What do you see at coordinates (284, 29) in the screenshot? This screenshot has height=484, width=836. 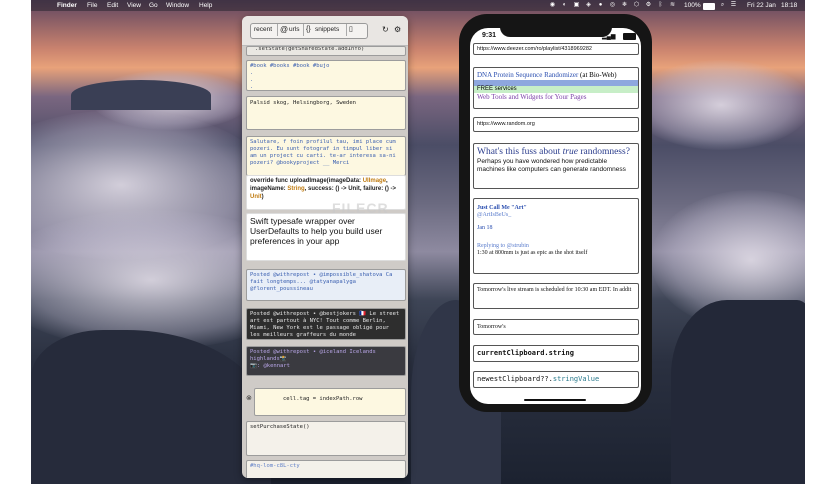 I see `at-icon: @` at bounding box center [284, 29].